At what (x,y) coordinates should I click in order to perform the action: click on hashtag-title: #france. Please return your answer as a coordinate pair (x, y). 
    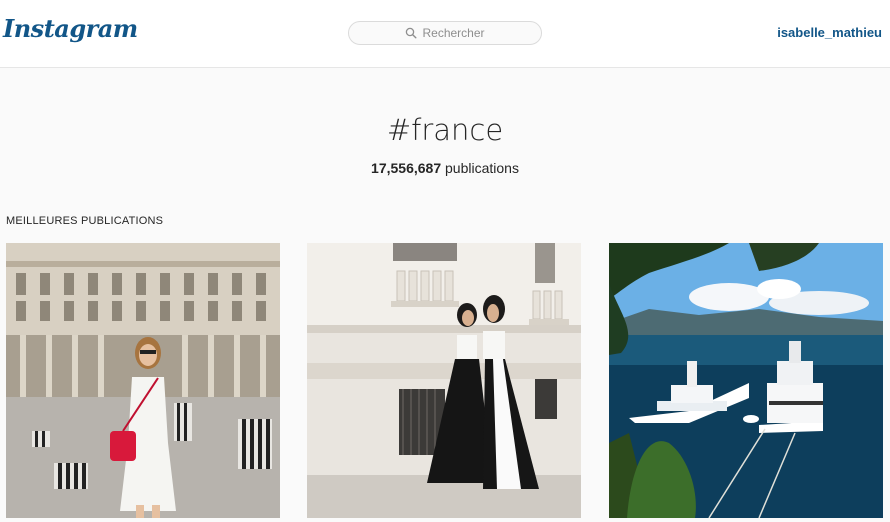
    Looking at the image, I should click on (445, 130).